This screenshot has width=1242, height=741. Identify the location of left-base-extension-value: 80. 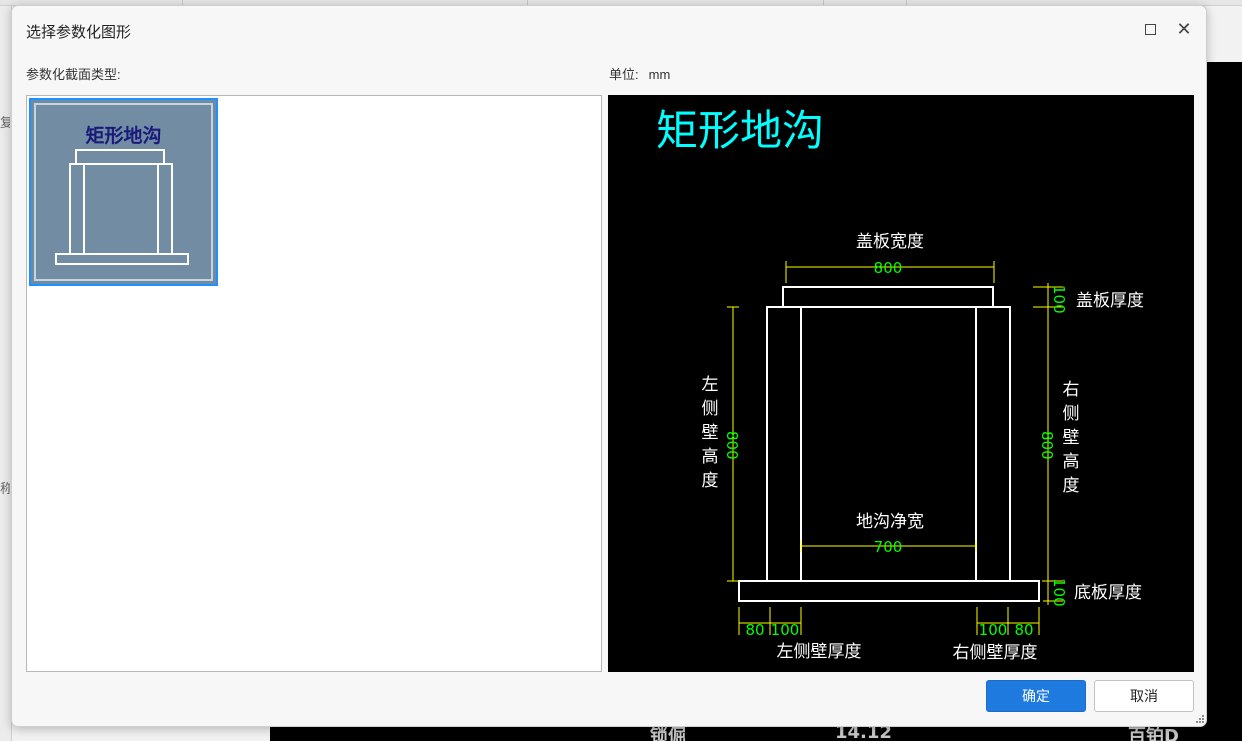
(754, 630).